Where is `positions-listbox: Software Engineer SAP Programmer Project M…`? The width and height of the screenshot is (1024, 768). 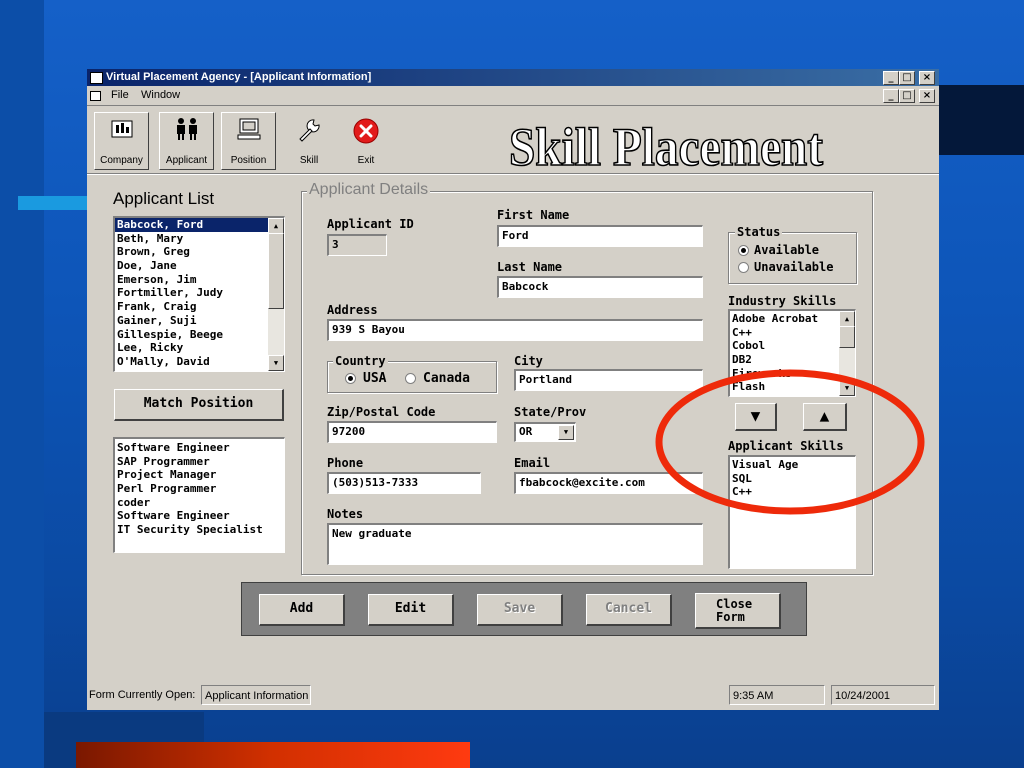 positions-listbox: Software Engineer SAP Programmer Project M… is located at coordinates (199, 495).